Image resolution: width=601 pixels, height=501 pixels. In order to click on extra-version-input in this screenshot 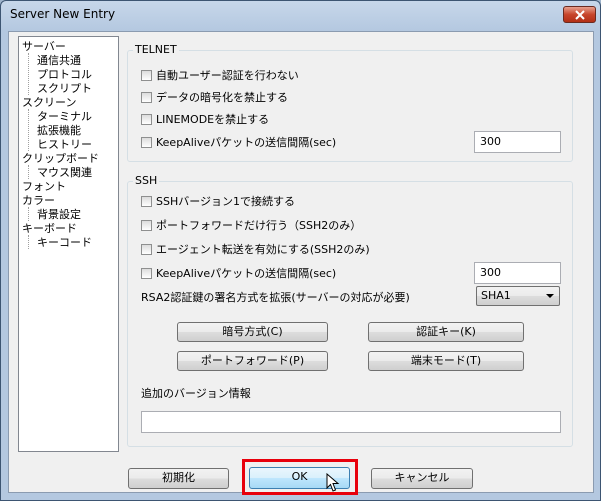, I will do `click(351, 422)`.